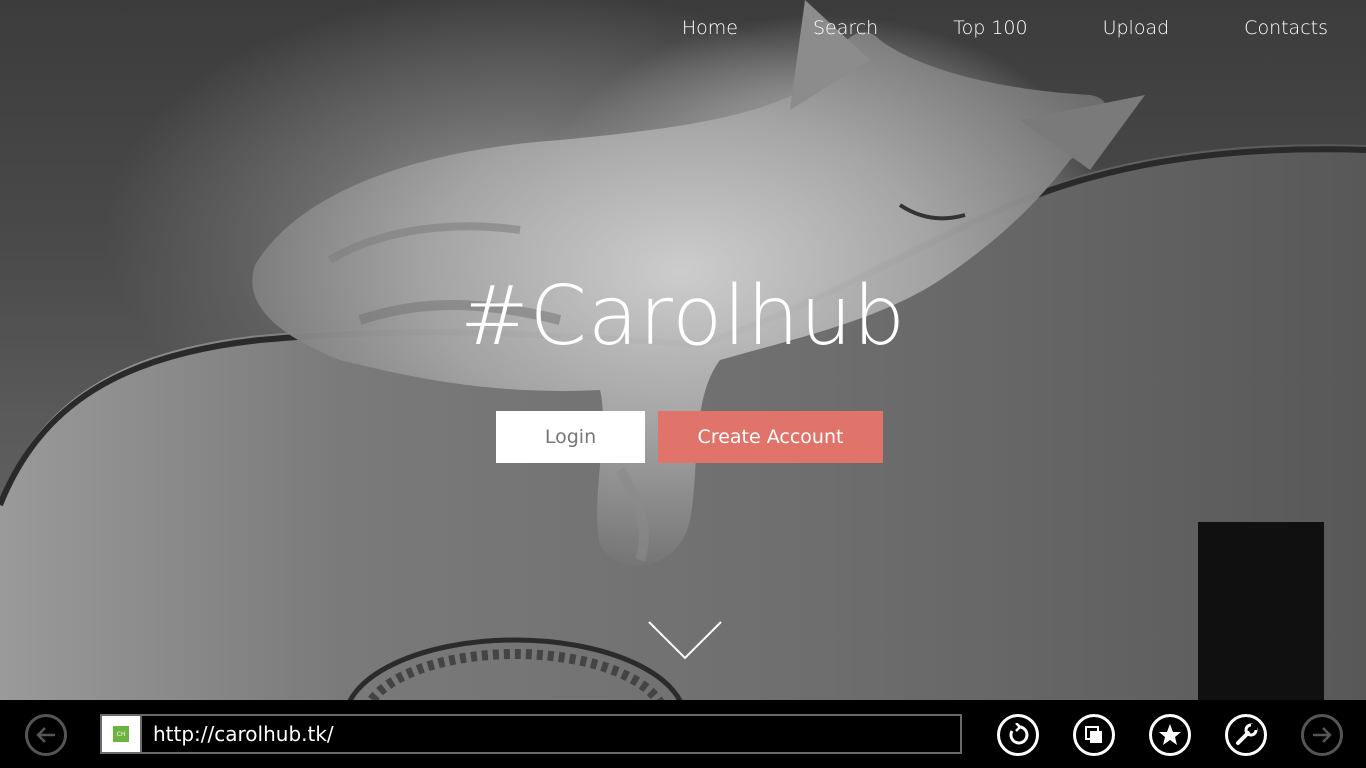  I want to click on favorites-button, so click(1170, 735).